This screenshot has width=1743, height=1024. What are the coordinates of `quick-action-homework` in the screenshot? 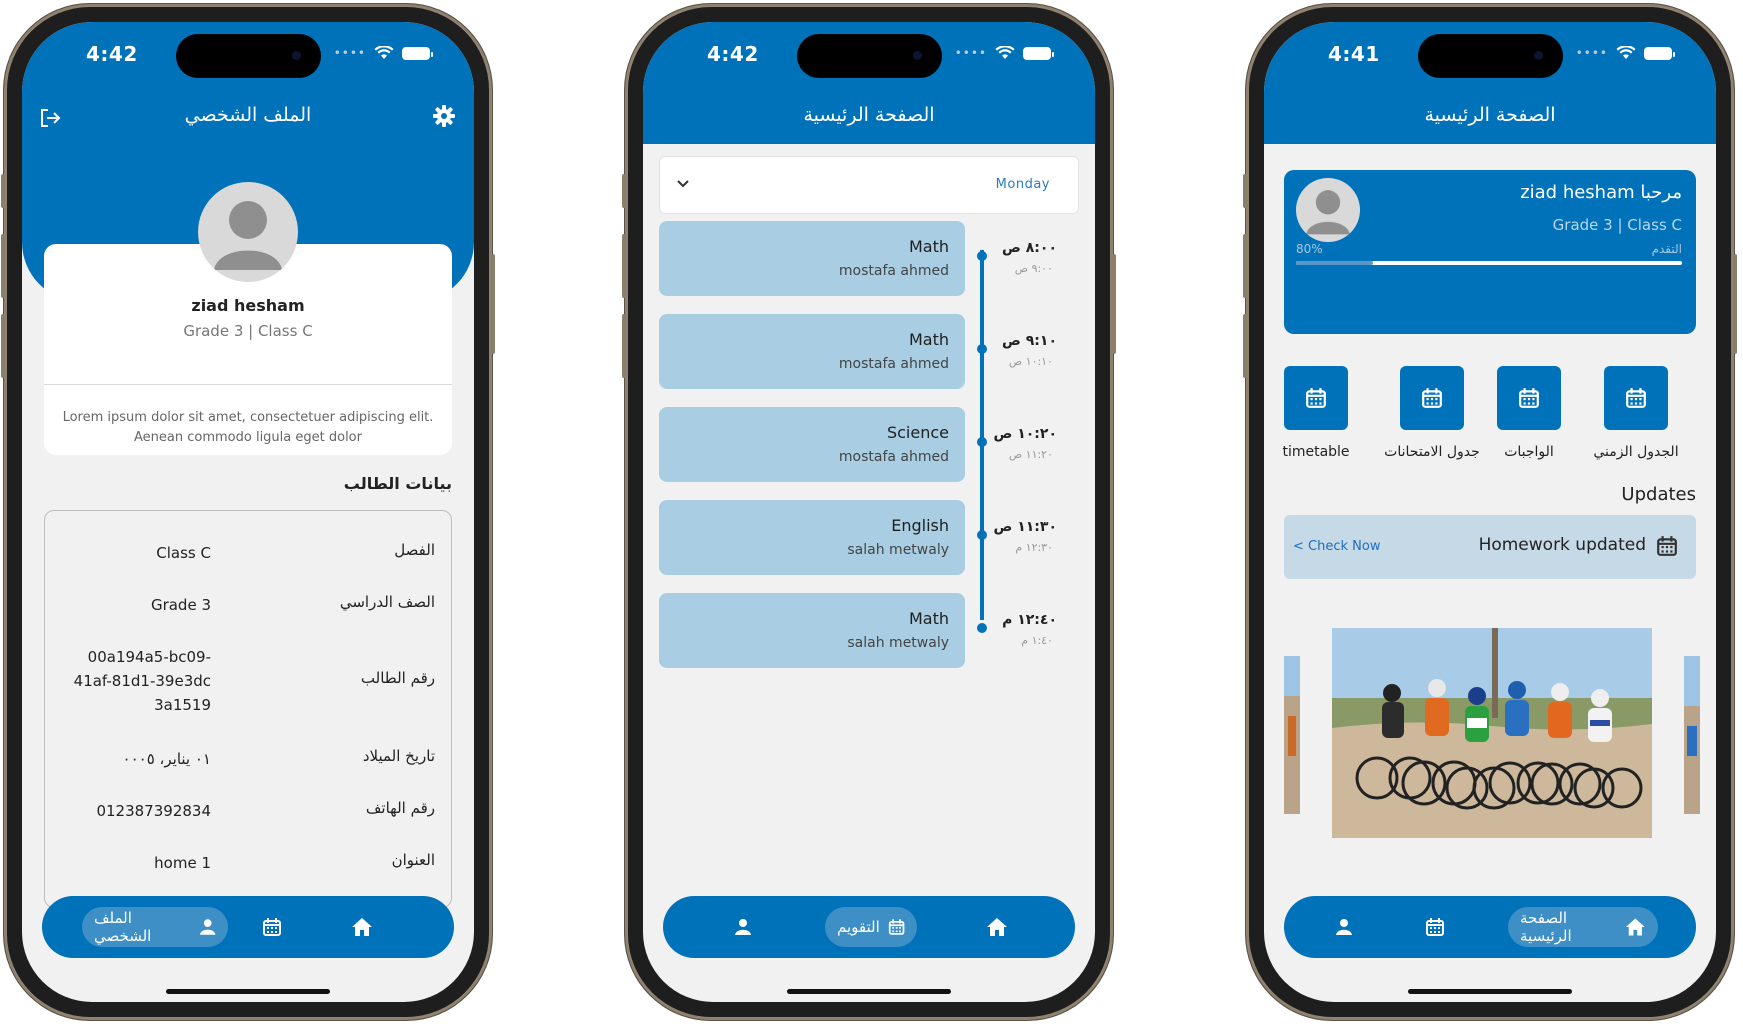 It's located at (1529, 398).